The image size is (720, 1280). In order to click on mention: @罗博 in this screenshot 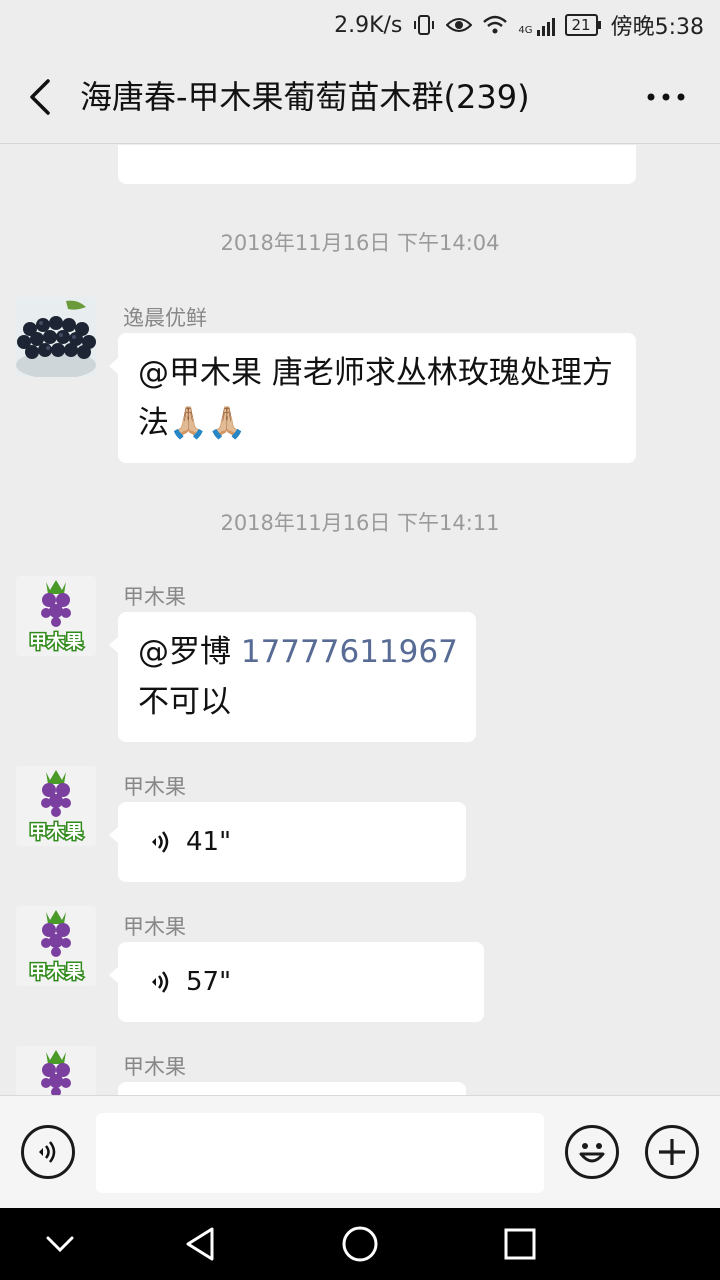, I will do `click(189, 652)`.